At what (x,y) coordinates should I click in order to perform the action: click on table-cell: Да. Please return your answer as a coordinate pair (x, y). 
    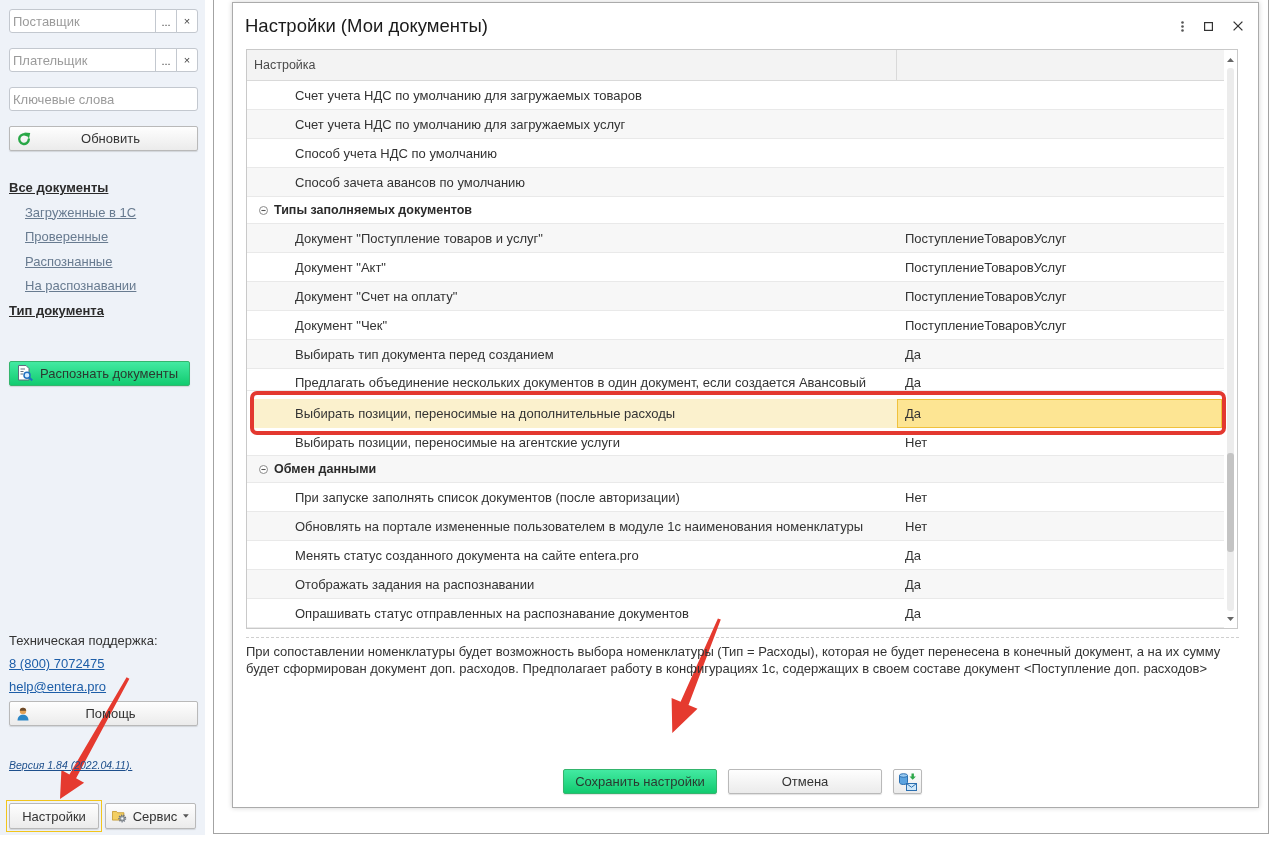
    Looking at the image, I should click on (1059, 413).